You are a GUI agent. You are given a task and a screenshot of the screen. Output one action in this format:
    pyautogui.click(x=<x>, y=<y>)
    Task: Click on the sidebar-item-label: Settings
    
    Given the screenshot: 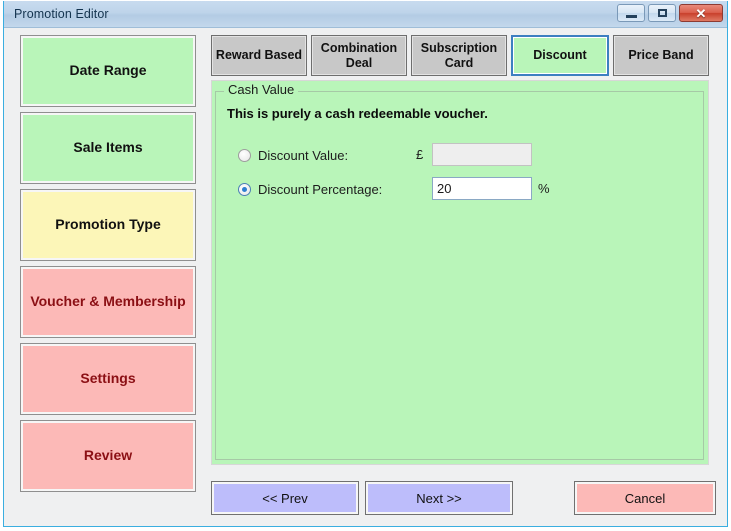 What is the action you would take?
    pyautogui.click(x=108, y=378)
    